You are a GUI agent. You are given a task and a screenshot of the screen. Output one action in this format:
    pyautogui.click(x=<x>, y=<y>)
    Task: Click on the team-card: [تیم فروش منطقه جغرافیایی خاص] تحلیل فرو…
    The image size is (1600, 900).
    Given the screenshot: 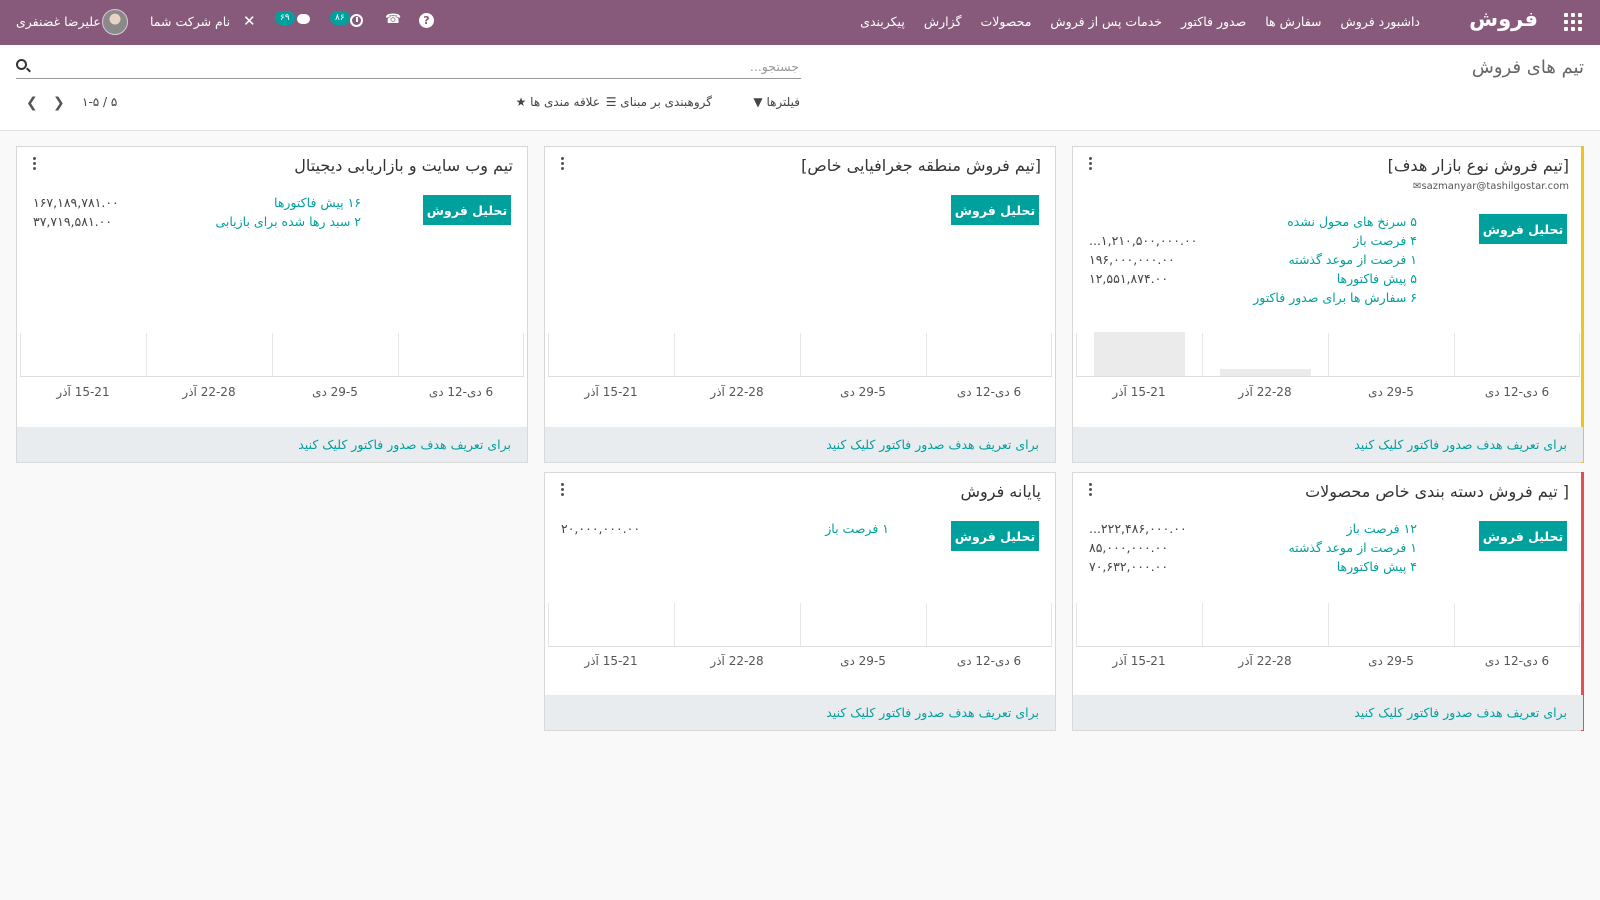 What is the action you would take?
    pyautogui.click(x=800, y=304)
    